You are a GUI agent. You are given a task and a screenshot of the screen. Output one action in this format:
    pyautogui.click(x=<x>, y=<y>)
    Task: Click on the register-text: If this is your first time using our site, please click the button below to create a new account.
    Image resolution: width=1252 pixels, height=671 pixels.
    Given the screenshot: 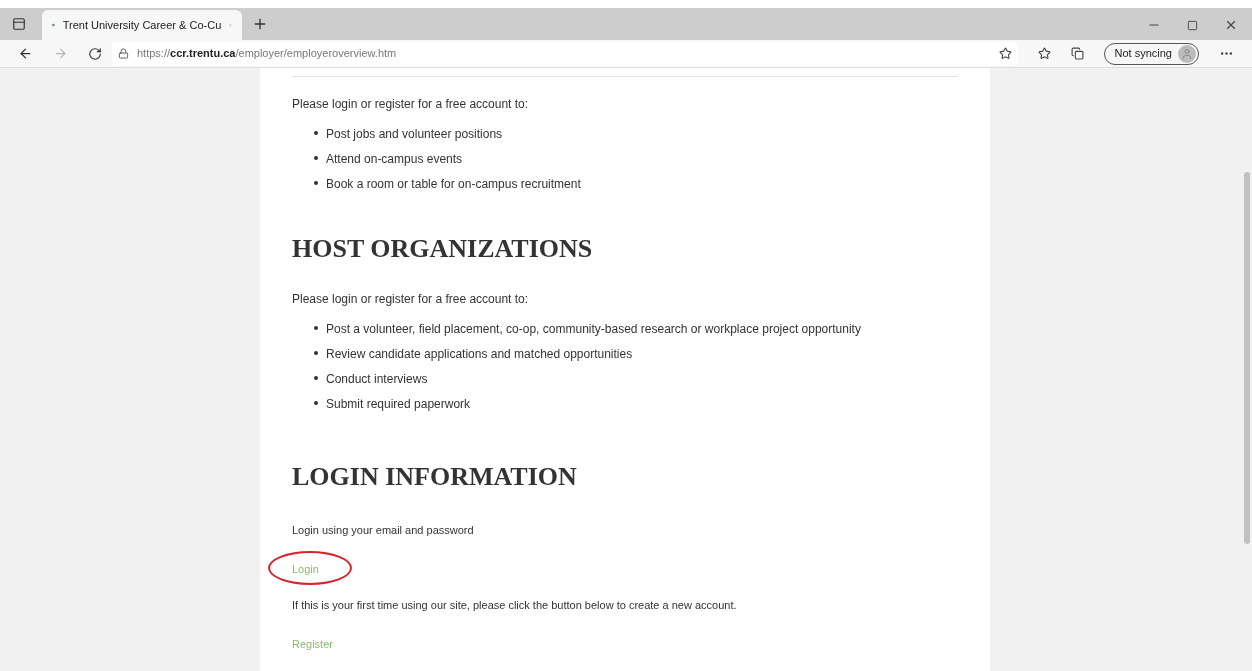 What is the action you would take?
    pyautogui.click(x=515, y=605)
    